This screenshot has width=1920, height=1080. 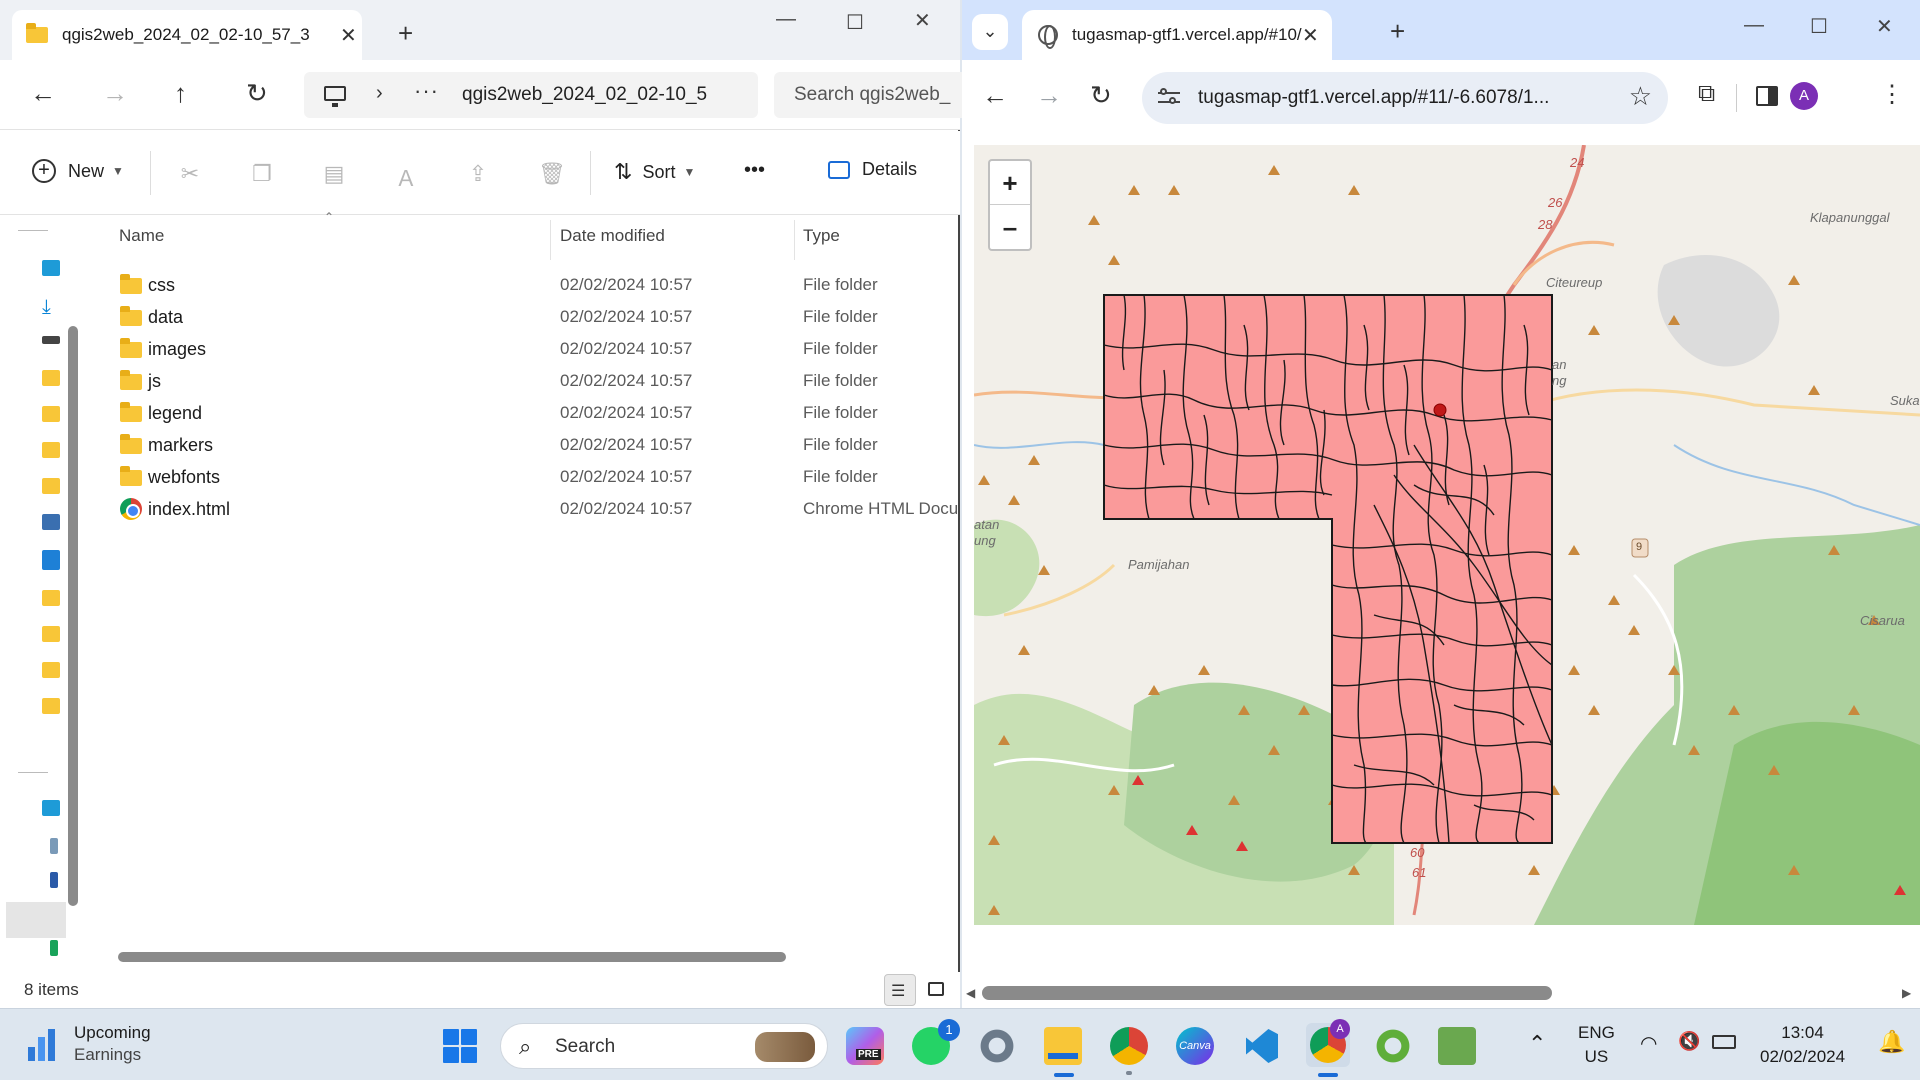 I want to click on tiles-view-button, so click(x=936, y=990).